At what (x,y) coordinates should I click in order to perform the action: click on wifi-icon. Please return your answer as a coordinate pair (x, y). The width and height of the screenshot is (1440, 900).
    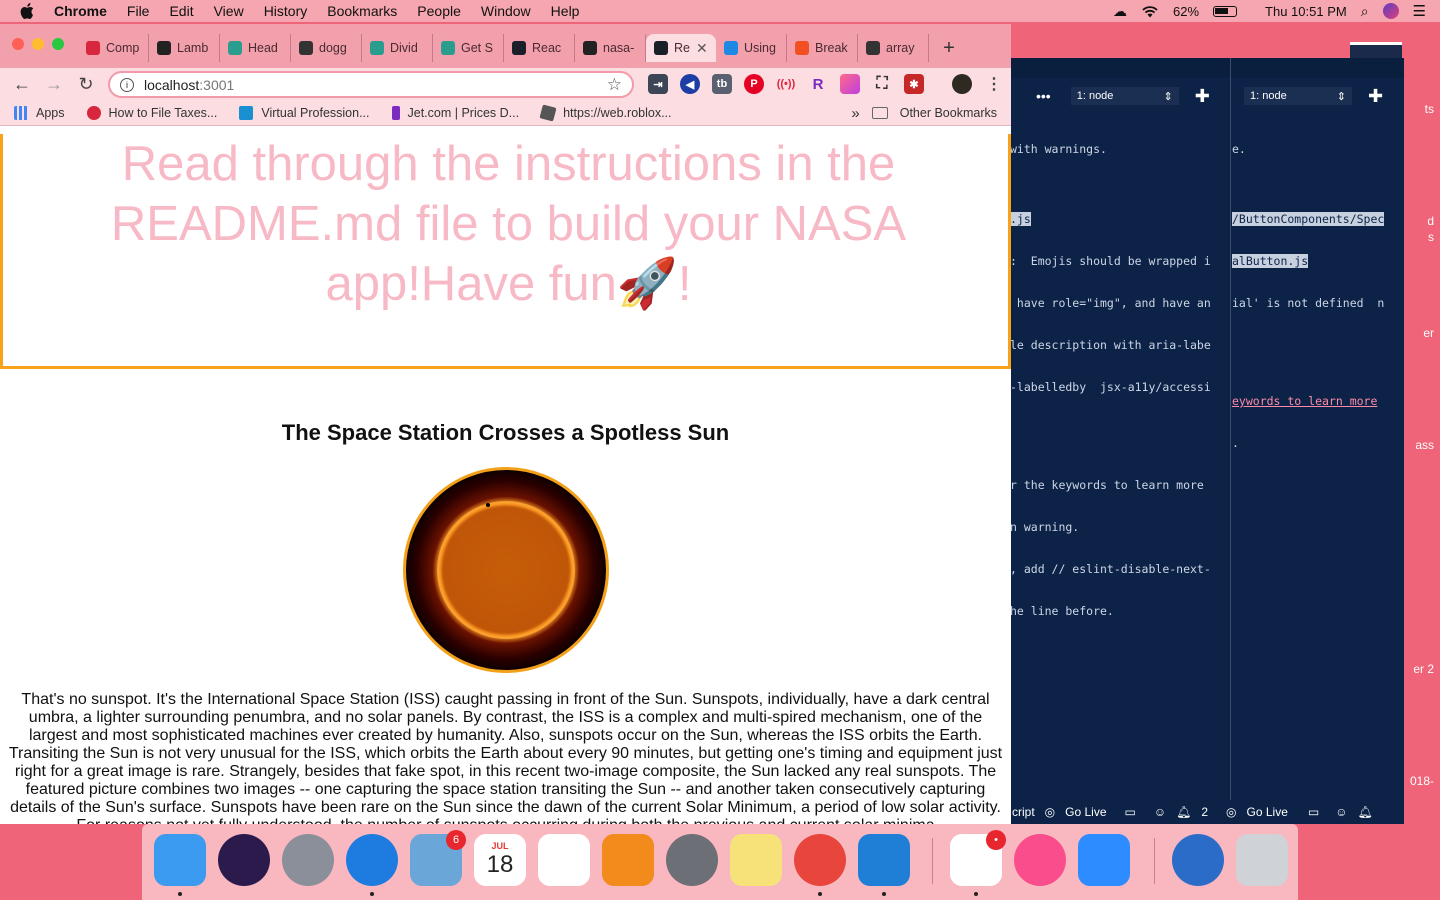
    Looking at the image, I should click on (1150, 11).